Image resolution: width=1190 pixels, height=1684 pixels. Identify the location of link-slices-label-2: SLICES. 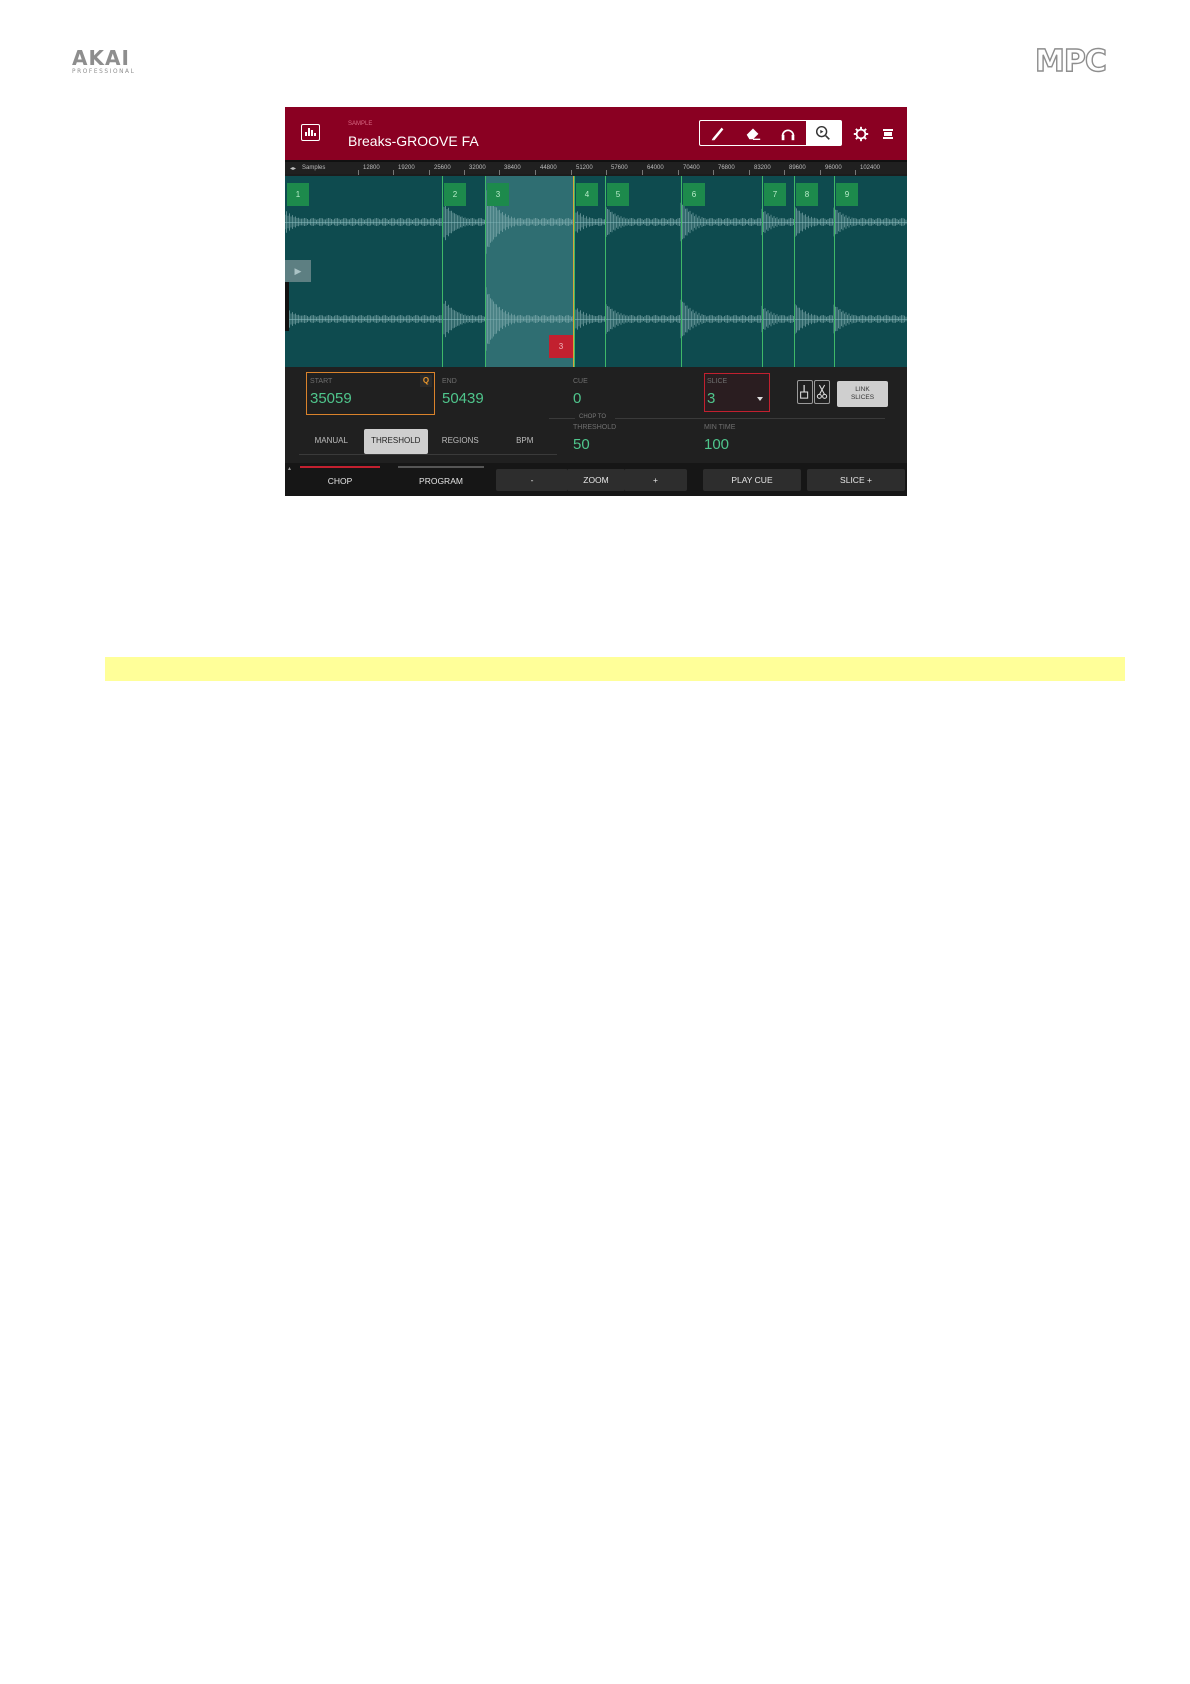
(862, 397).